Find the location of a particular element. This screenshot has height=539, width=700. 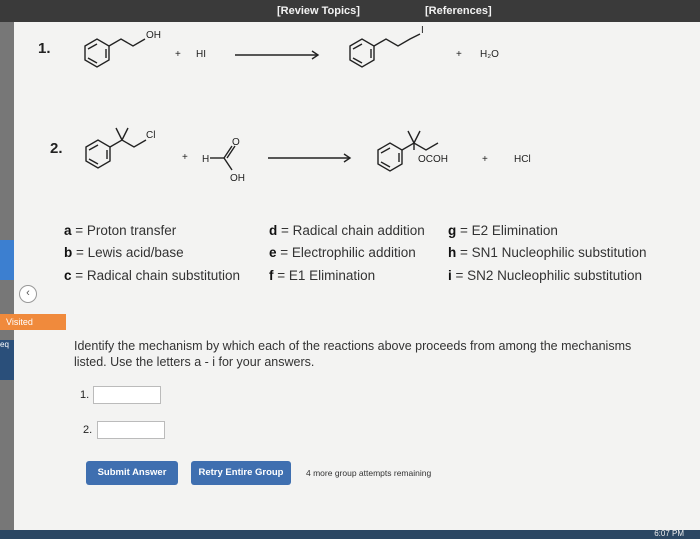

left-rail-item-text: eq is located at coordinates (4, 344).